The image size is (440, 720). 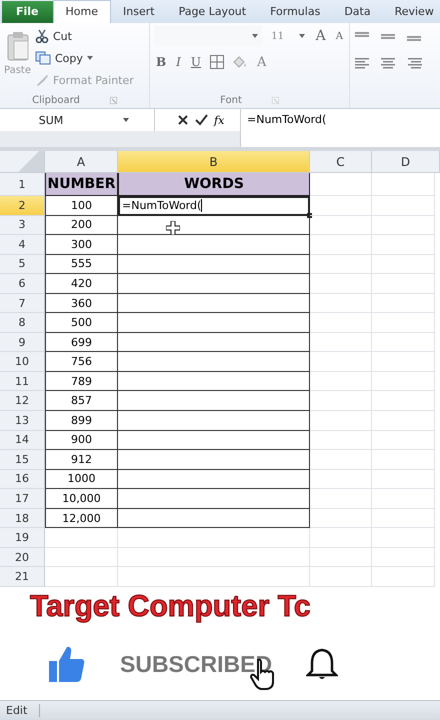 I want to click on row-header: 20, so click(x=22, y=558).